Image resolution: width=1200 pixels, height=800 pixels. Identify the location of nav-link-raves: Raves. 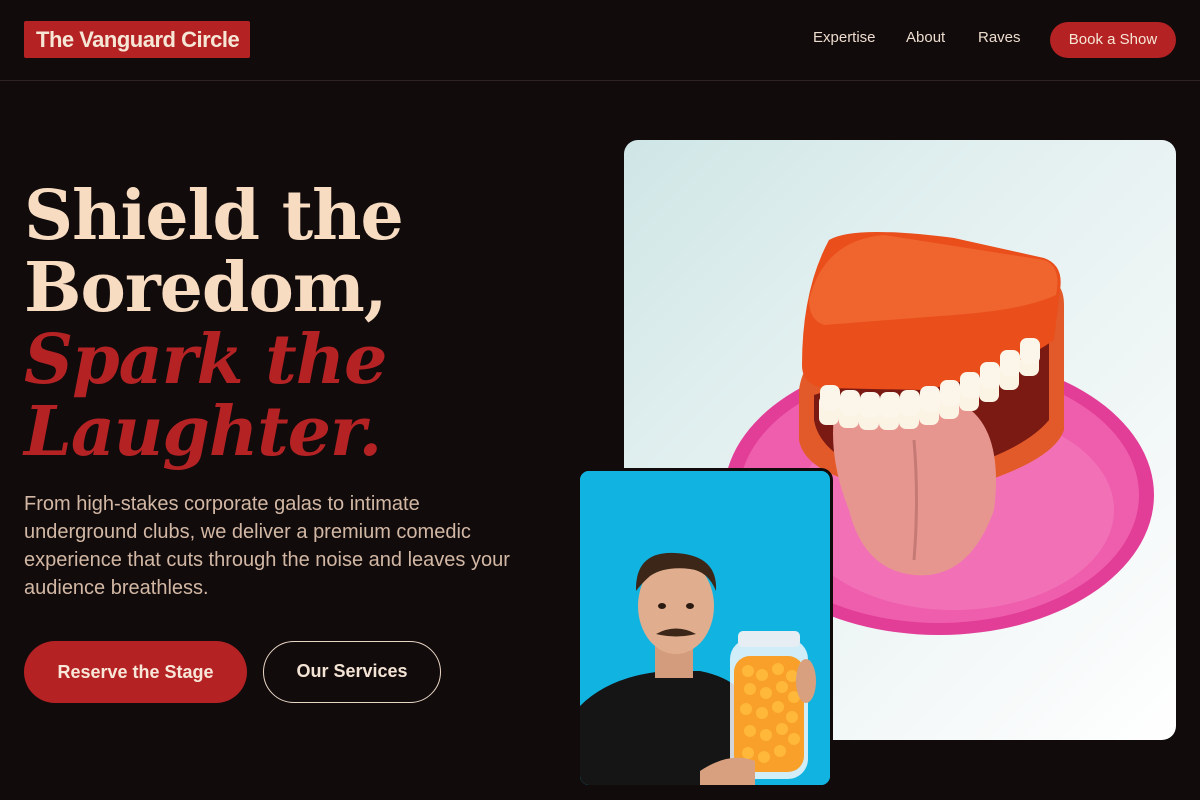
(999, 37).